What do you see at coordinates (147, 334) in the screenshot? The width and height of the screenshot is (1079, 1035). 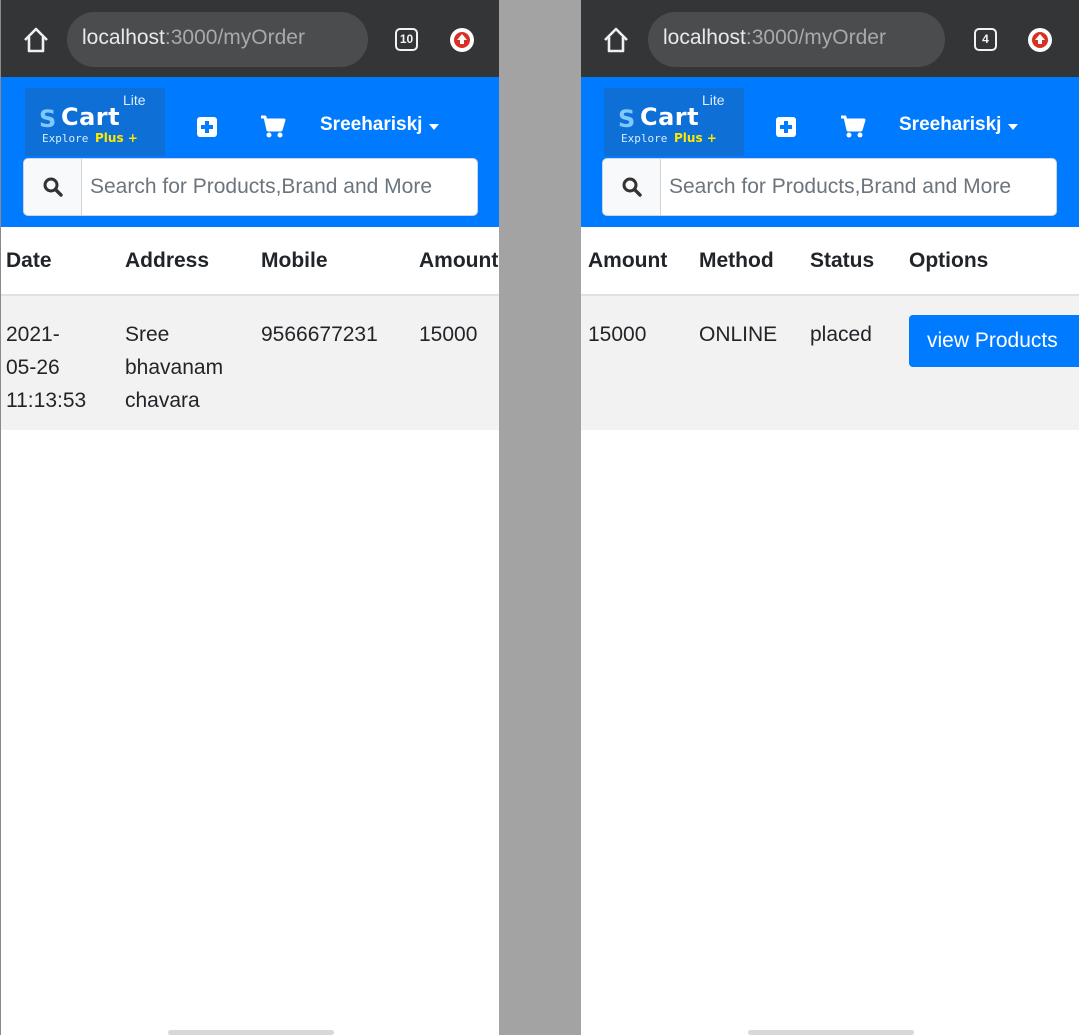 I see `address-line: Sree` at bounding box center [147, 334].